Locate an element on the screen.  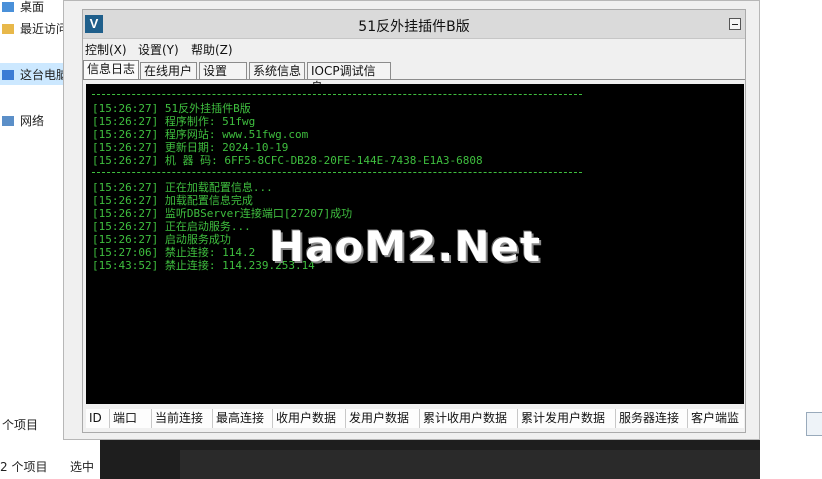
column-client-monitor: 客户端监 is located at coordinates (716, 418).